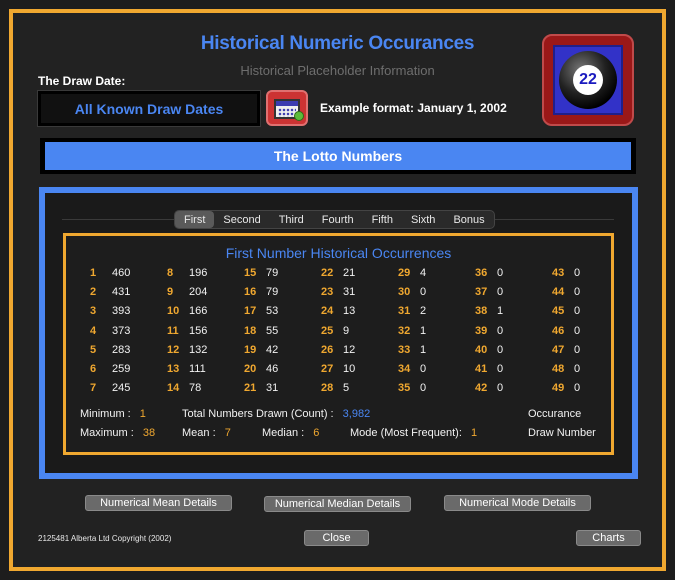 Image resolution: width=675 pixels, height=580 pixels. I want to click on median-details-button: Numerical Median Details, so click(337, 504).